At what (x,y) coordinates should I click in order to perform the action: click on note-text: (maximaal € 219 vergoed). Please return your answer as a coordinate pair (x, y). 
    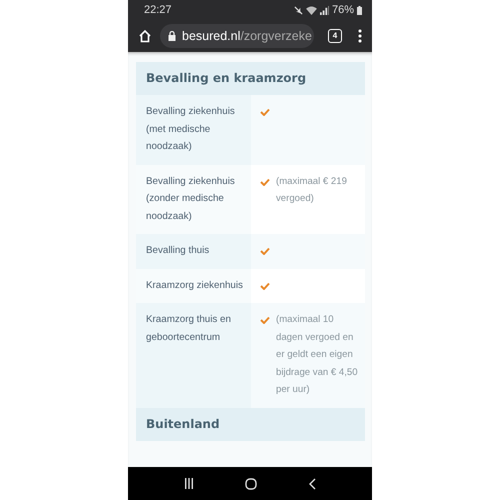
    Looking at the image, I should click on (312, 190).